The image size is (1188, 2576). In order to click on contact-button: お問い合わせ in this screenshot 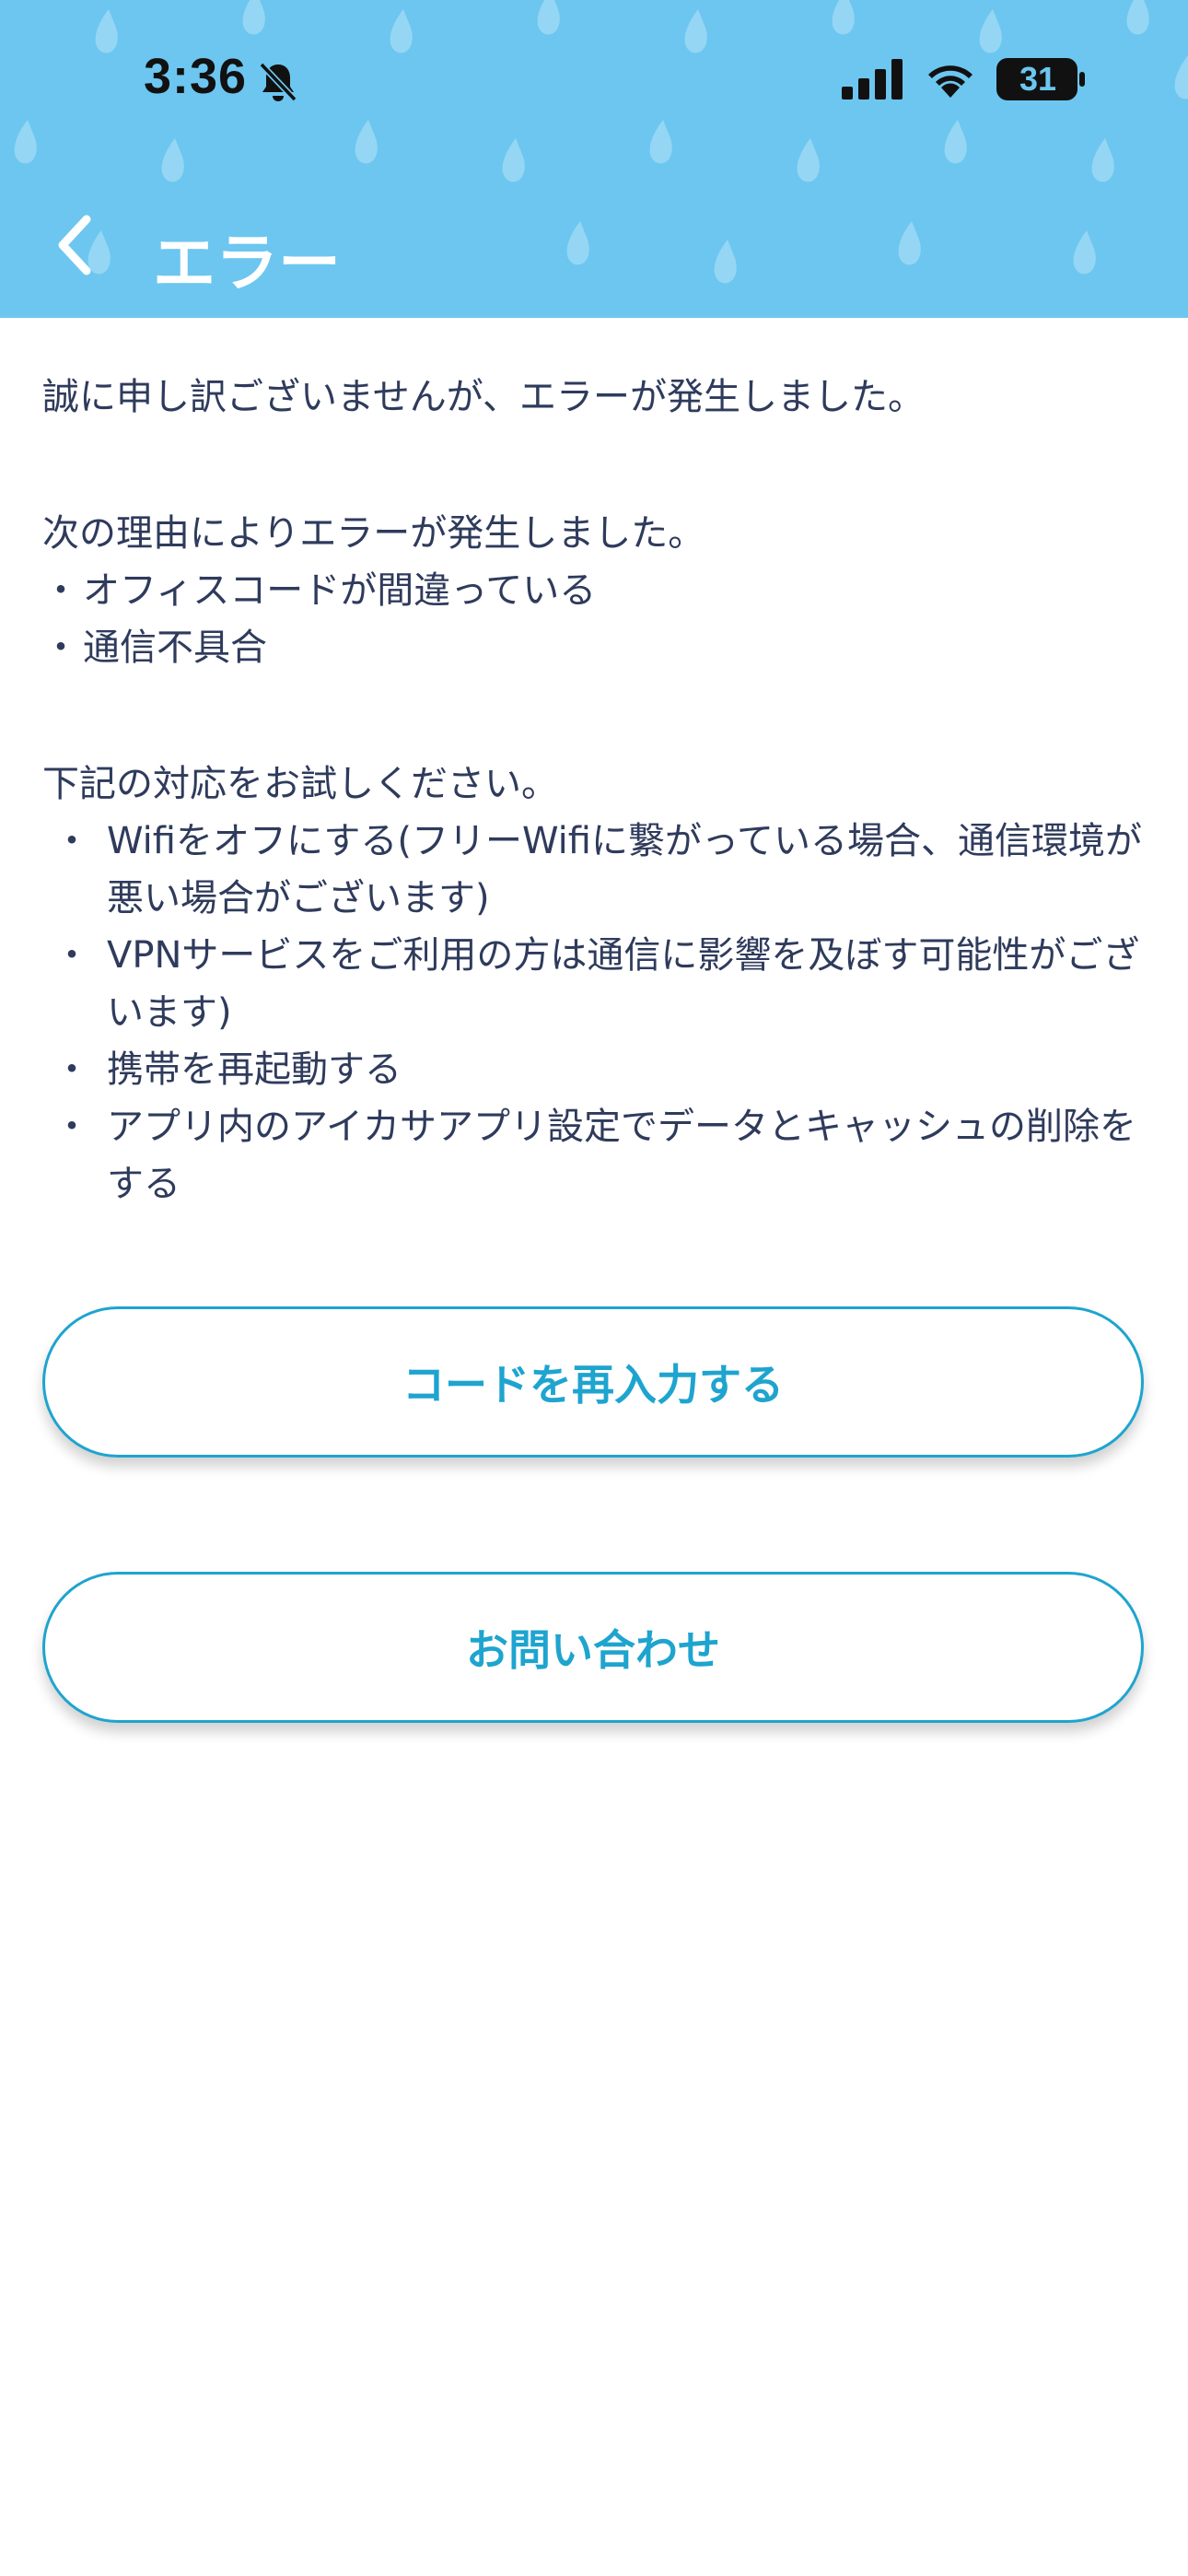, I will do `click(593, 1648)`.